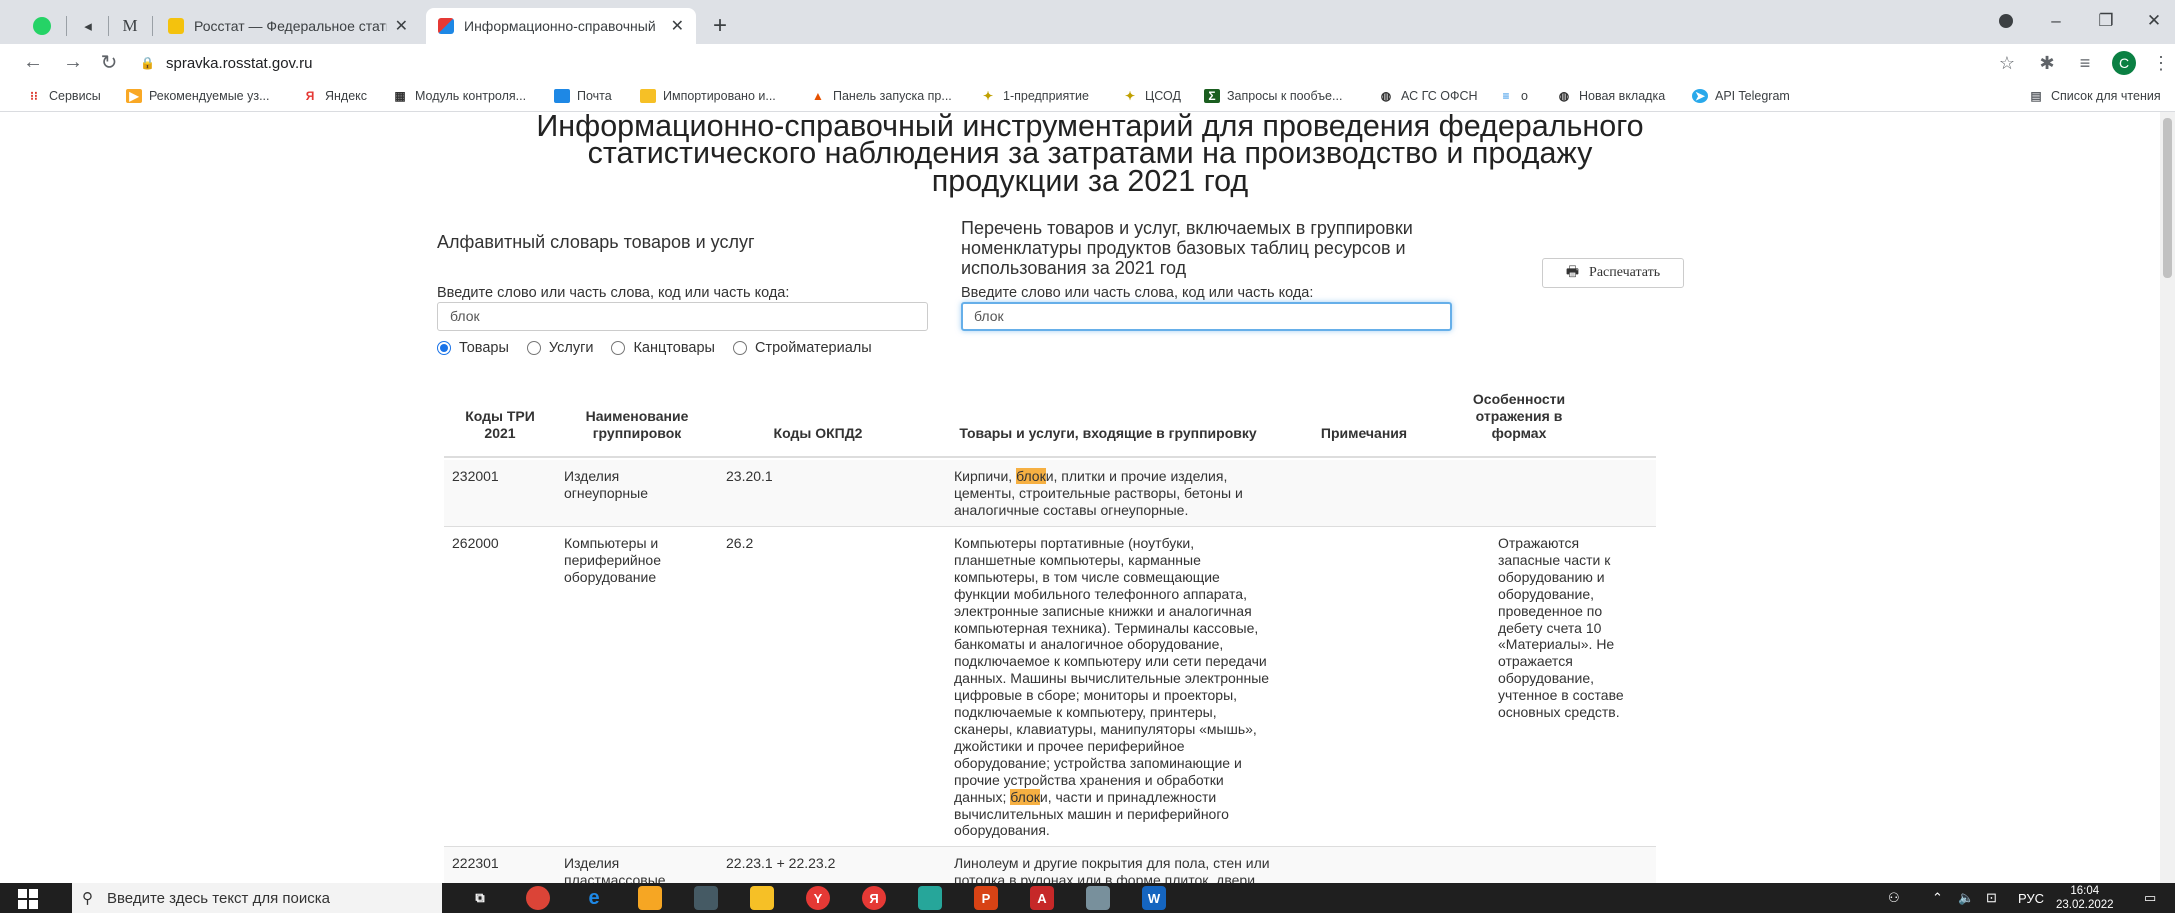 The height and width of the screenshot is (913, 2175). What do you see at coordinates (720, 26) in the screenshot?
I see `new-tab-button: +` at bounding box center [720, 26].